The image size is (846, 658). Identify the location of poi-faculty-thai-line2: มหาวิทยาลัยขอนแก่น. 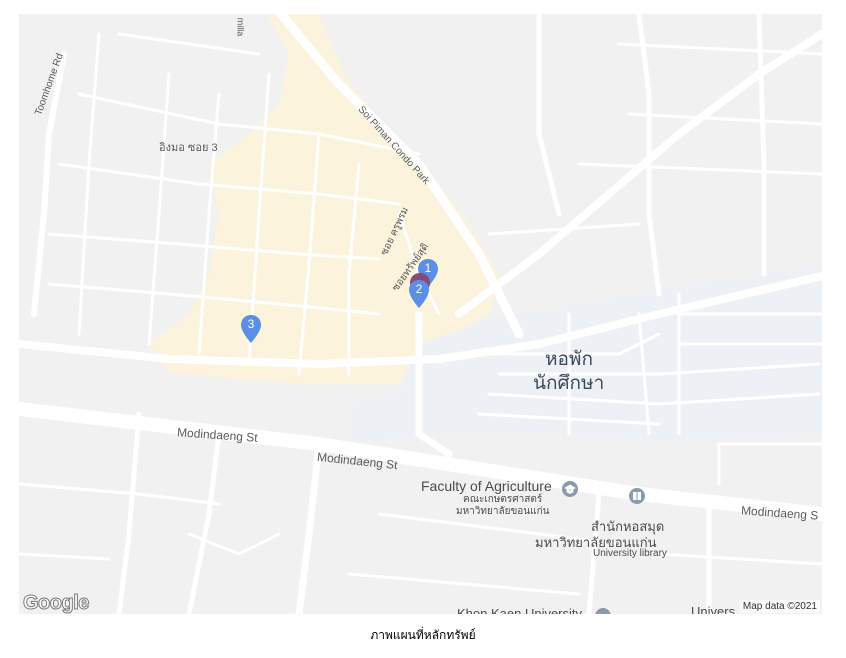
(503, 511).